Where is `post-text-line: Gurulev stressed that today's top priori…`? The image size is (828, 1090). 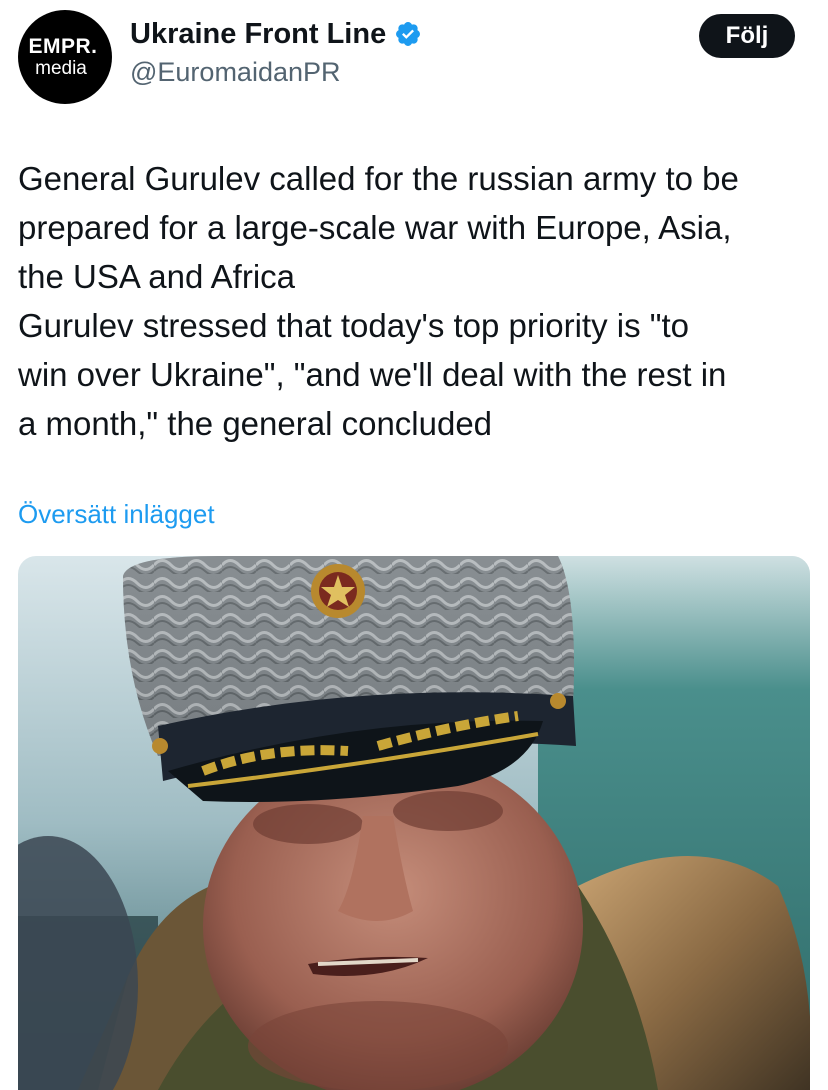
post-text-line: Gurulev stressed that today's top priori… is located at coordinates (353, 325).